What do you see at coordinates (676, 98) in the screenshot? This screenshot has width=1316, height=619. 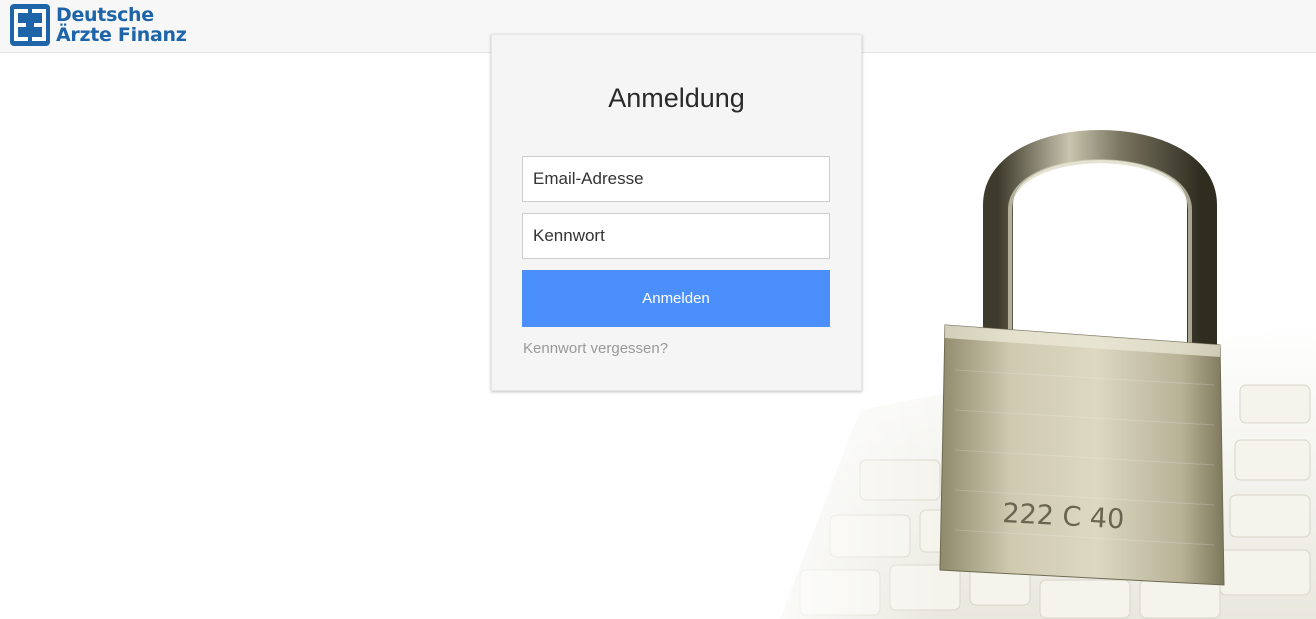 I see `login-title: Anmeldung` at bounding box center [676, 98].